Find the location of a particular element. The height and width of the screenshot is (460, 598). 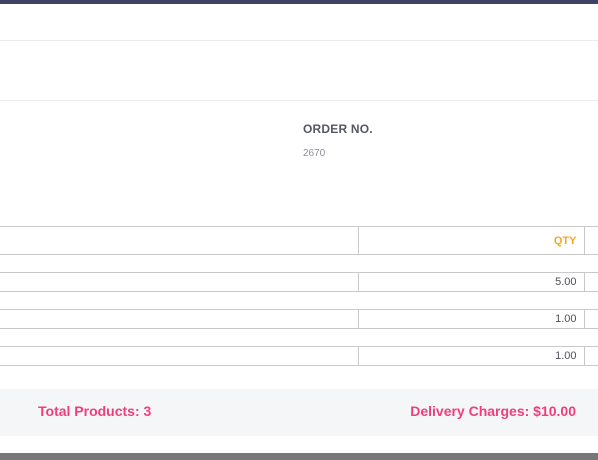

table-row: 5.00 is located at coordinates (299, 282).